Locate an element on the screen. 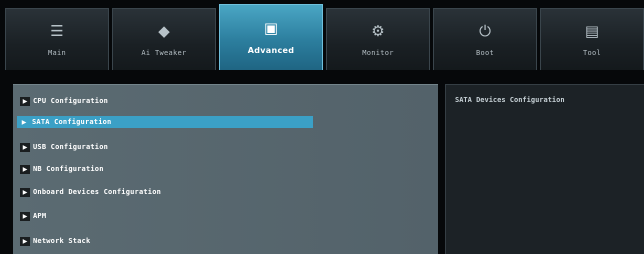 This screenshot has height=254, width=644. menu-item-onboard-devices-configuration: ▶ Onboard Devices Configuration is located at coordinates (89, 192).